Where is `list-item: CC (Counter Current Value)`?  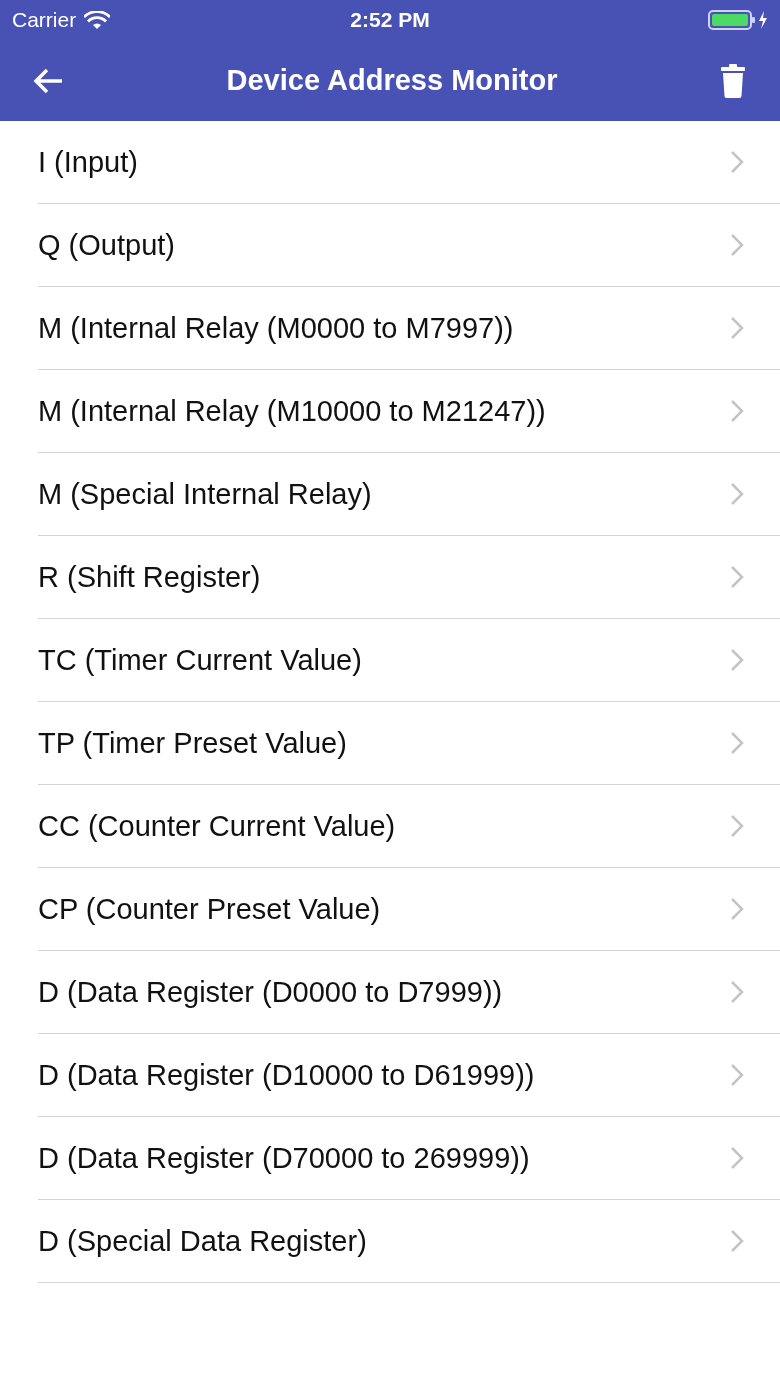 list-item: CC (Counter Current Value) is located at coordinates (409, 826).